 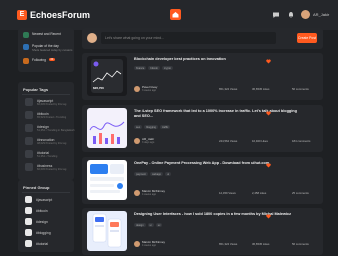 I want to click on group-item: #design, so click(x=36, y=221).